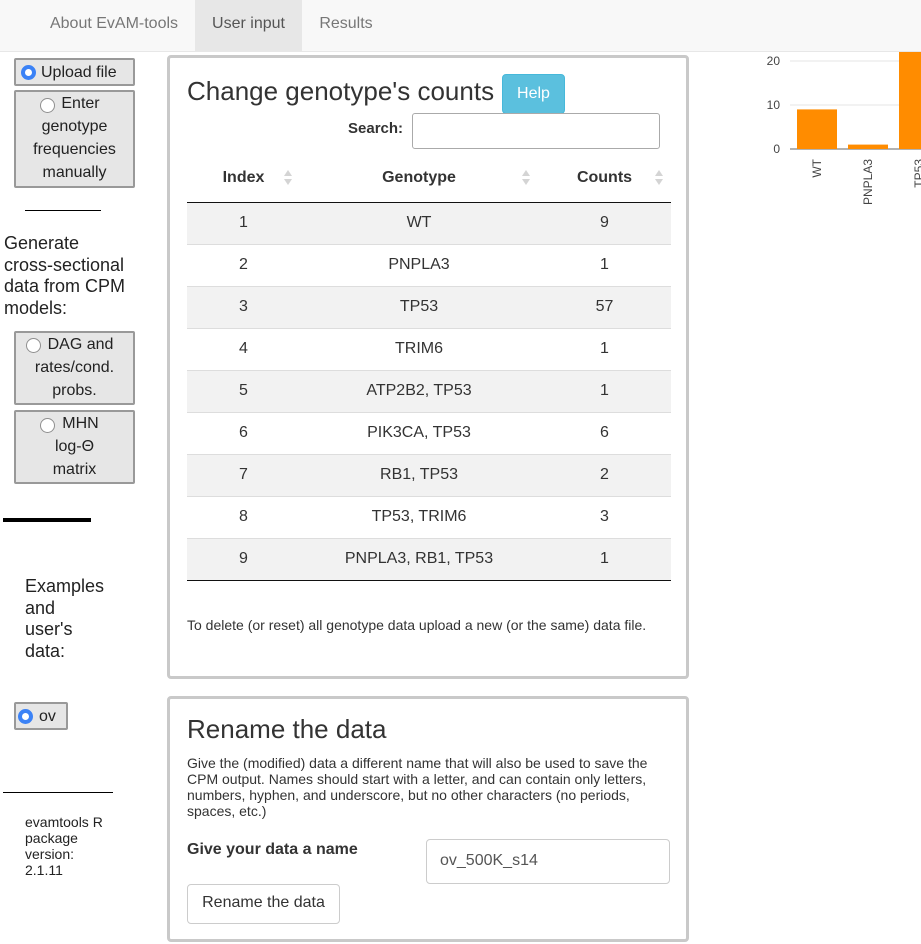  Describe the element at coordinates (74, 149) in the screenshot. I see `radio-enter-line: frequencies` at that location.